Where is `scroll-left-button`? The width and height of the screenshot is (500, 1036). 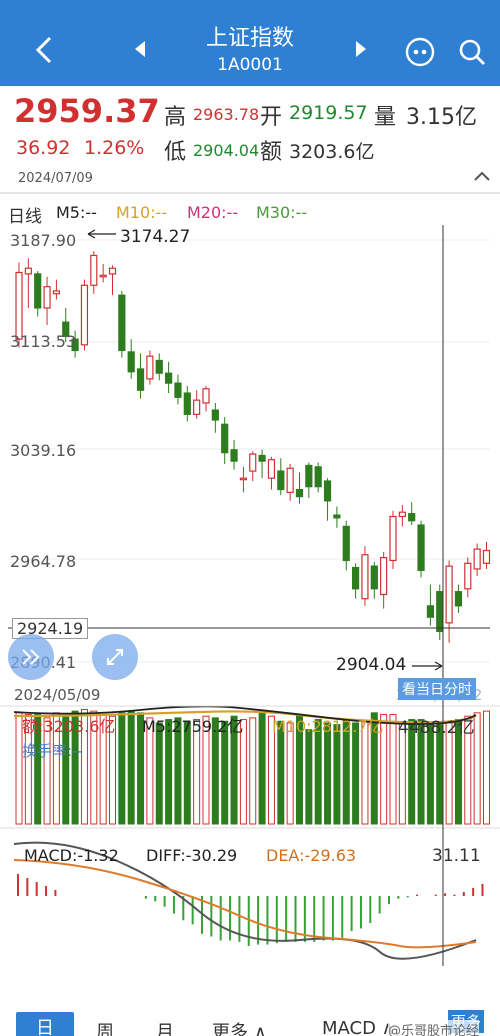 scroll-left-button is located at coordinates (31, 657).